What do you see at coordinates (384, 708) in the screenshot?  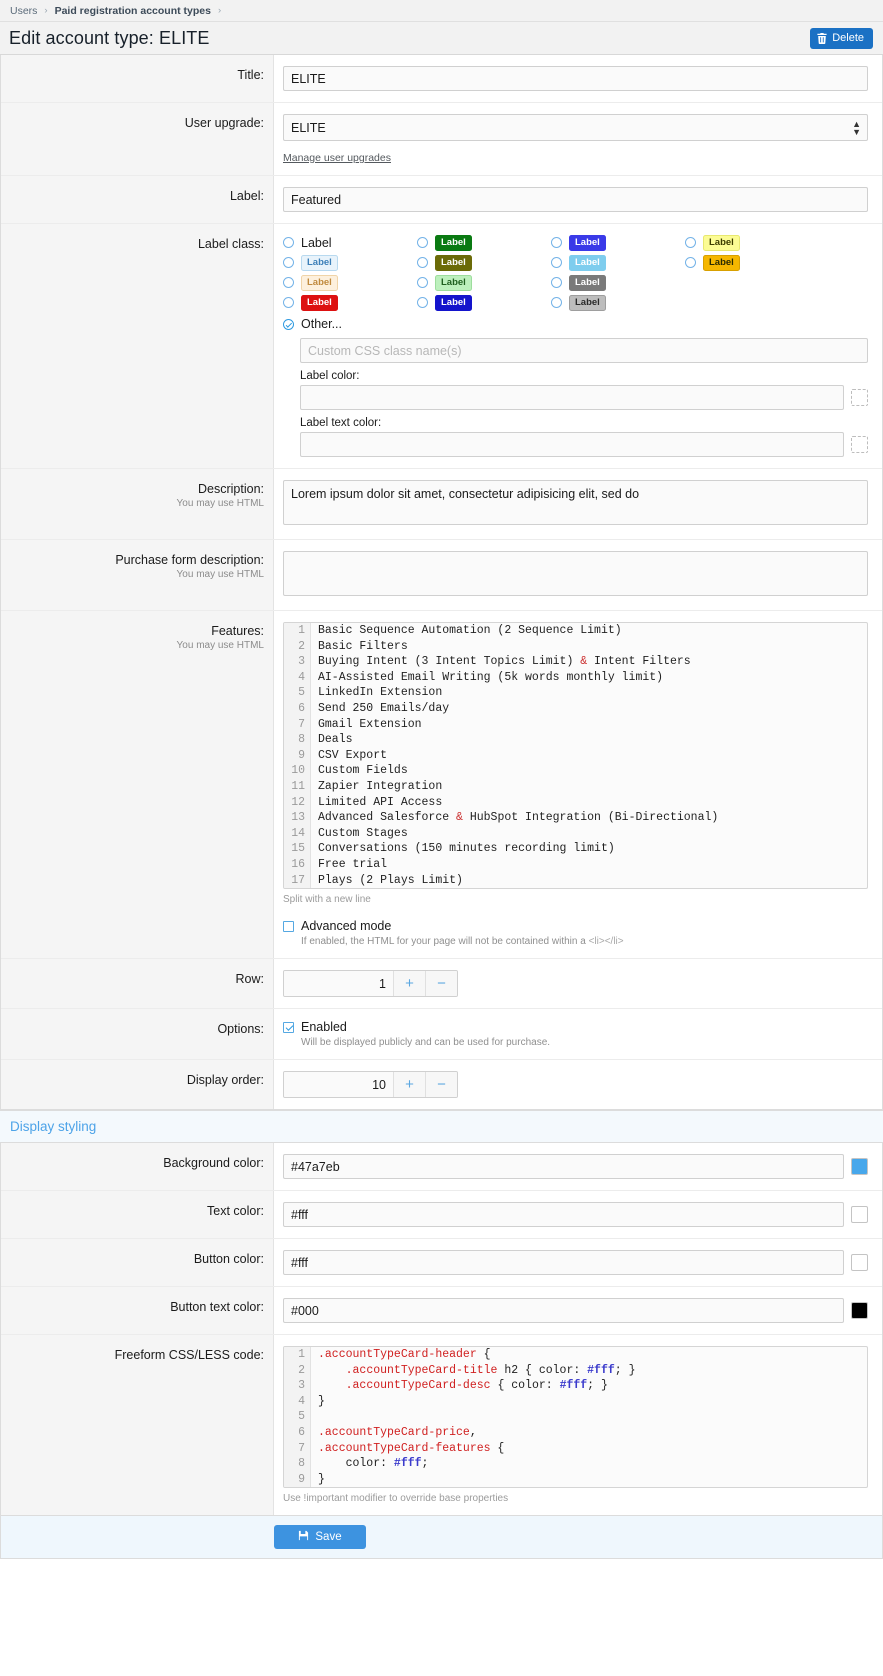 I see `code-text: Send 250 Emails/day` at bounding box center [384, 708].